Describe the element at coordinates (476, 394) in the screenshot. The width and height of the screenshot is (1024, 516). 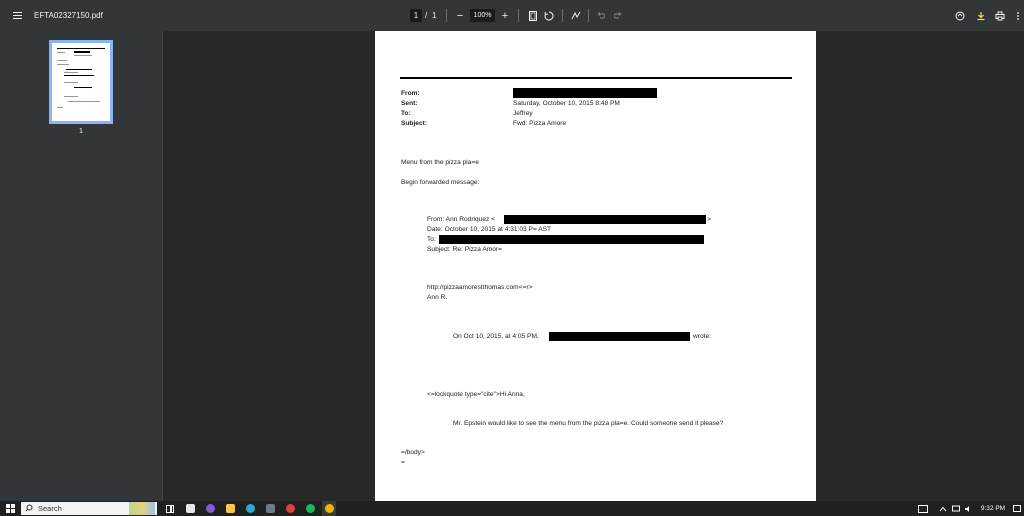
I see `blockquote-line: <=lockquote type="cite">Hi Anna,` at that location.